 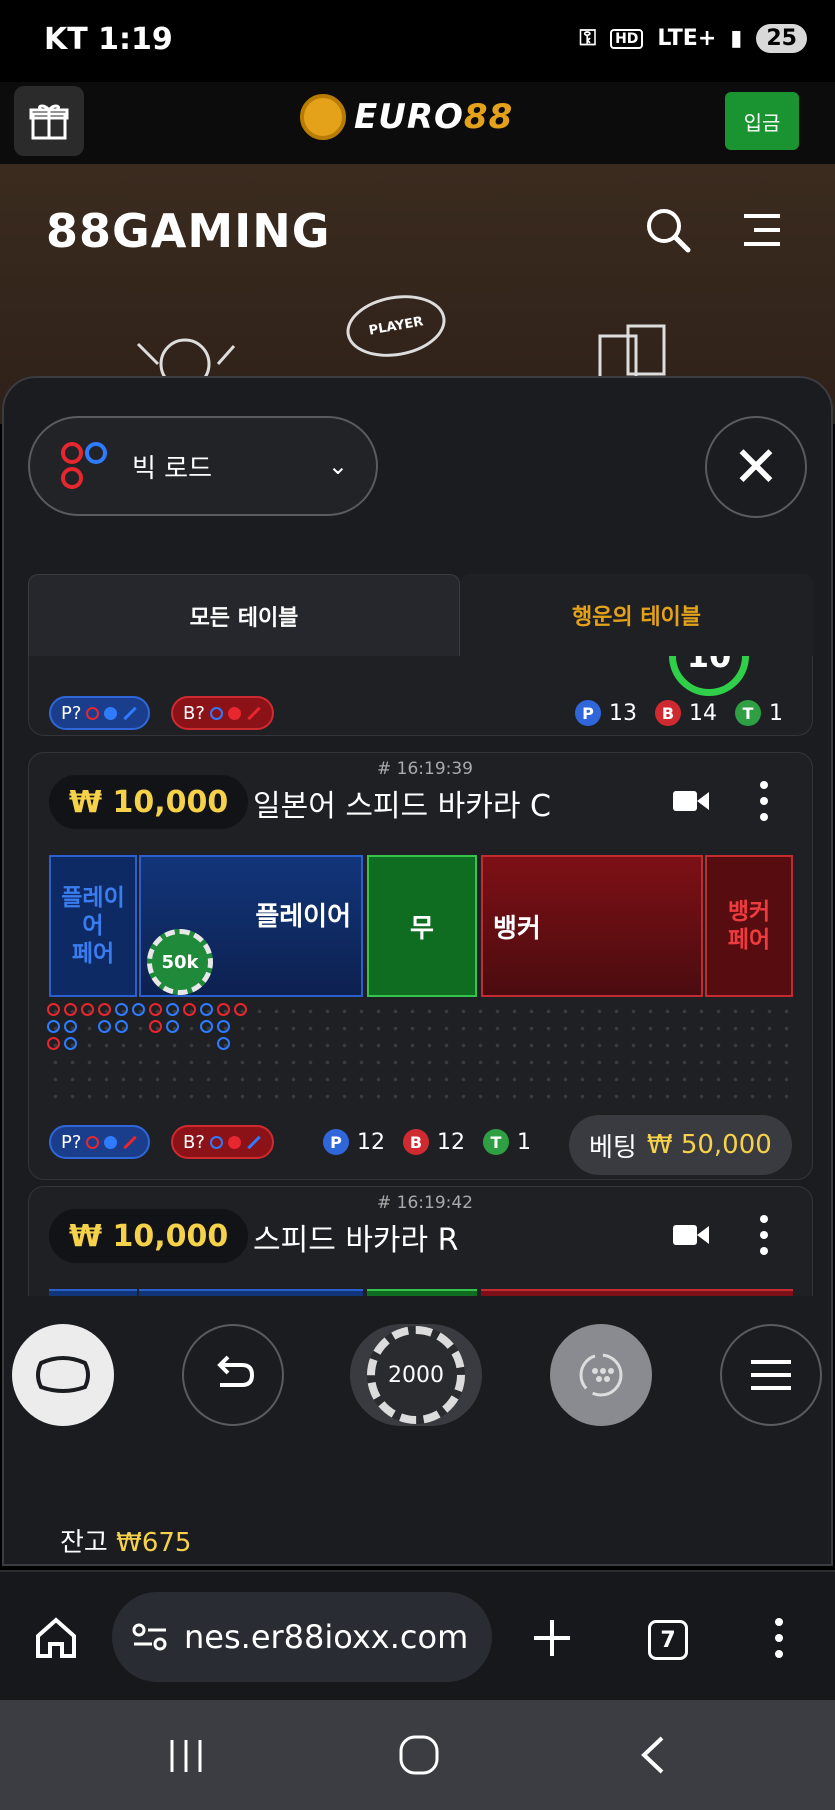 I want to click on bet-total-button: 베팅 ₩ 50,000, so click(x=680, y=1145).